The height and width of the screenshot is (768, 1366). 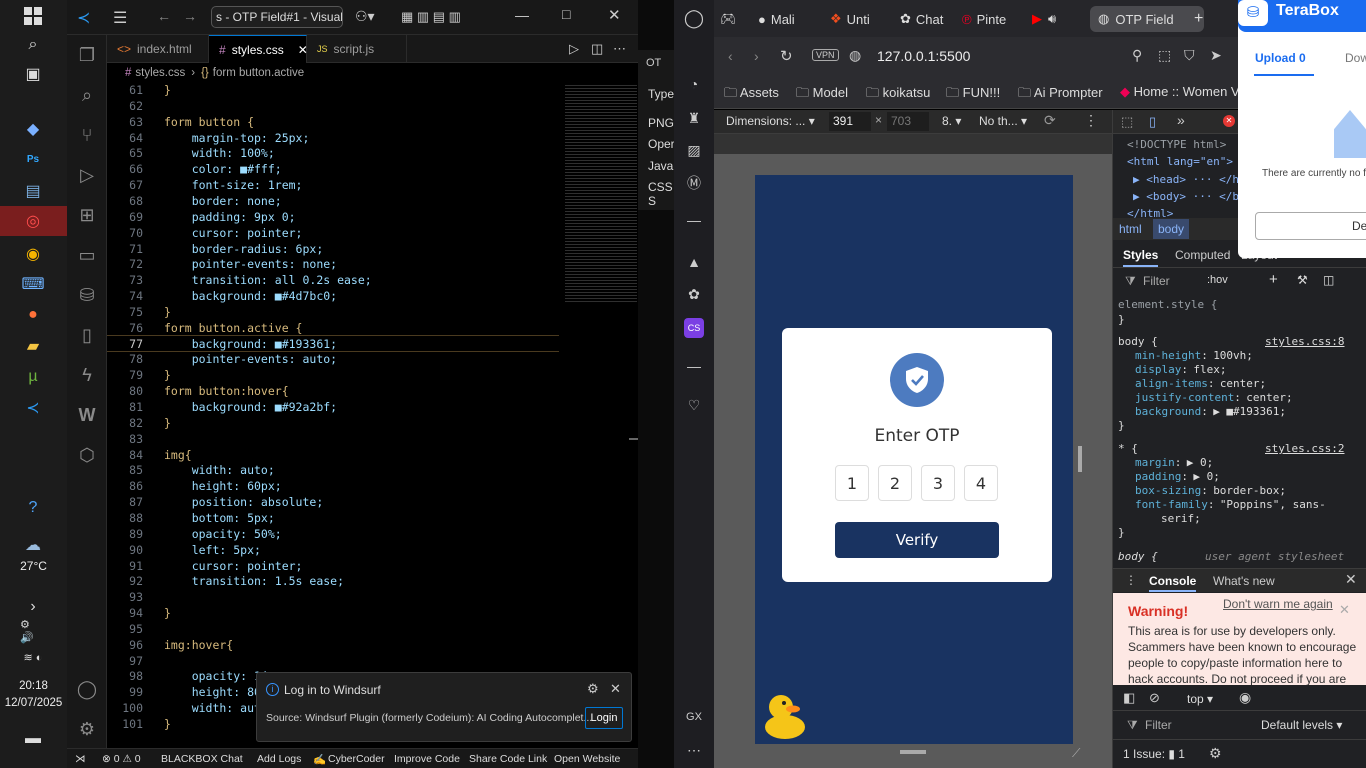 What do you see at coordinates (508, 759) in the screenshot?
I see `share-code-link: Share Code Link` at bounding box center [508, 759].